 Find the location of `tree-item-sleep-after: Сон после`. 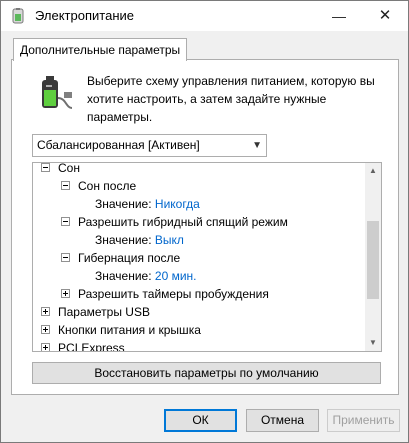

tree-item-sleep-after: Сон после is located at coordinates (98, 186).